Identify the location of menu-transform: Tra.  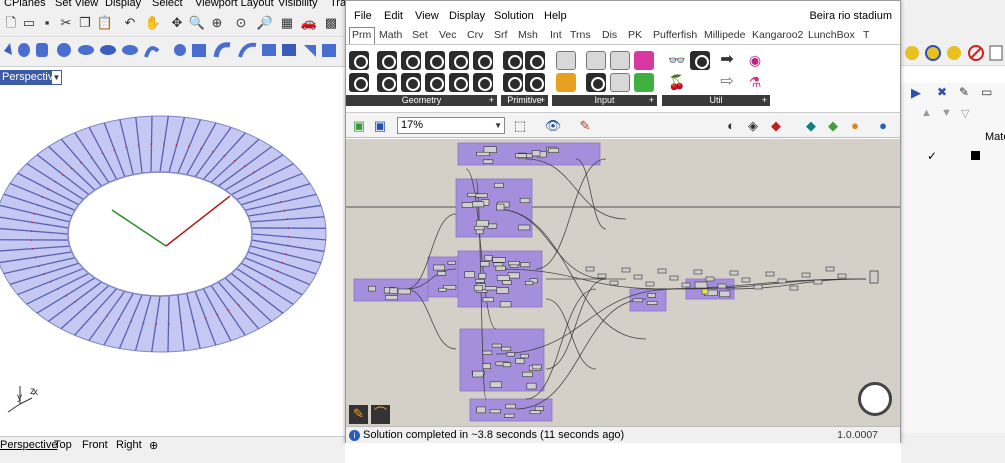
(337, 4).